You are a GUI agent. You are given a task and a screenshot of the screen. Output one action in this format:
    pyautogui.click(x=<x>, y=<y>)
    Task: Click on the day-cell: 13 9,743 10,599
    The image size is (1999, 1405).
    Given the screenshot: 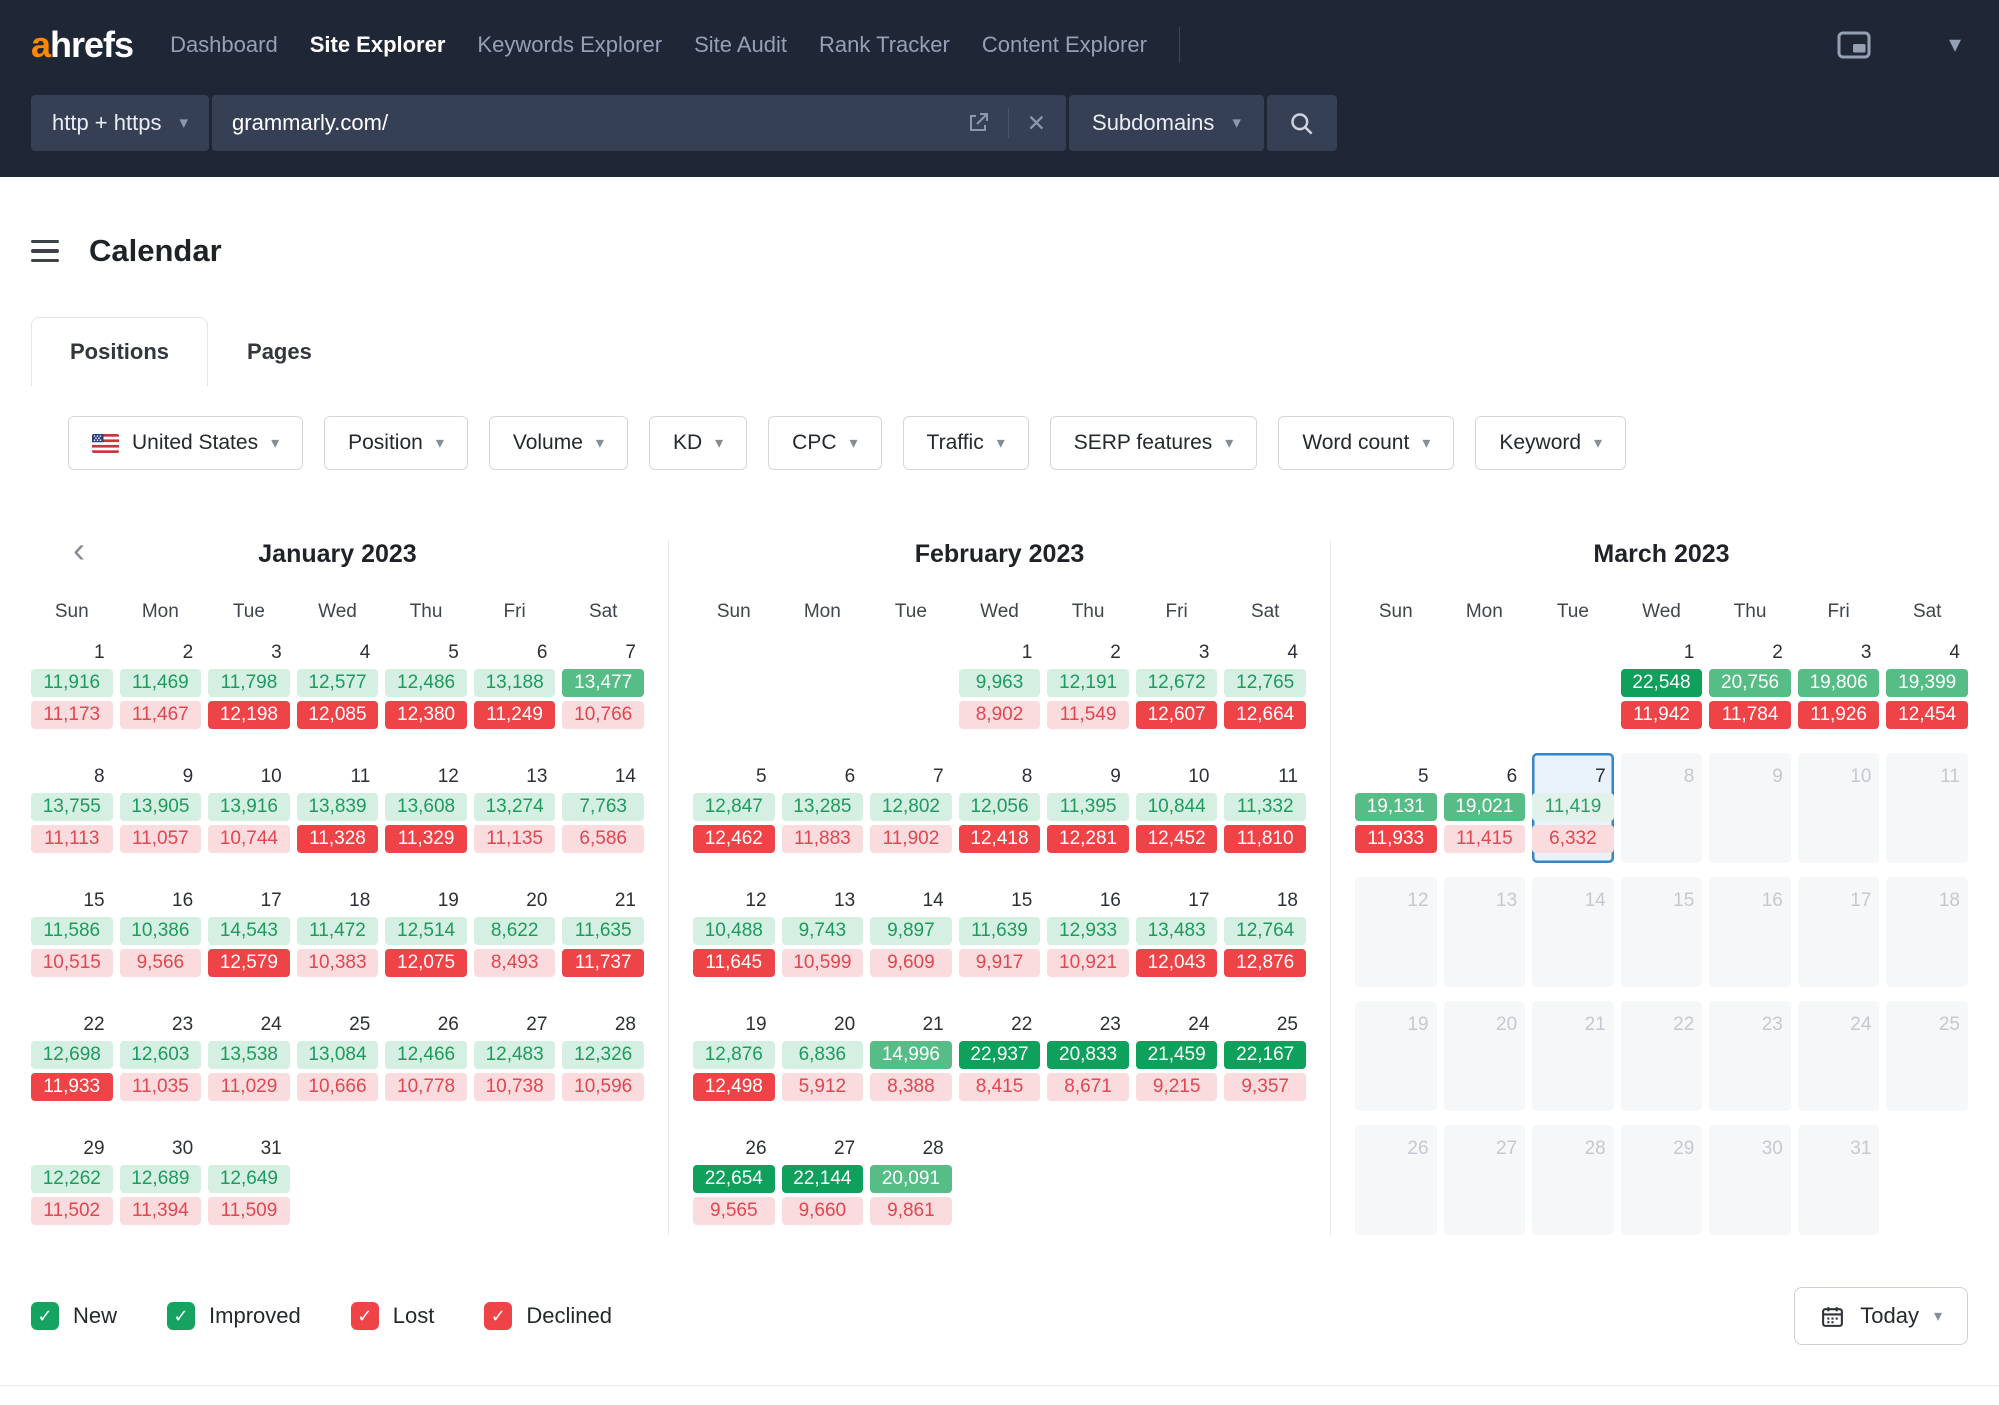 What is the action you would take?
    pyautogui.click(x=822, y=932)
    